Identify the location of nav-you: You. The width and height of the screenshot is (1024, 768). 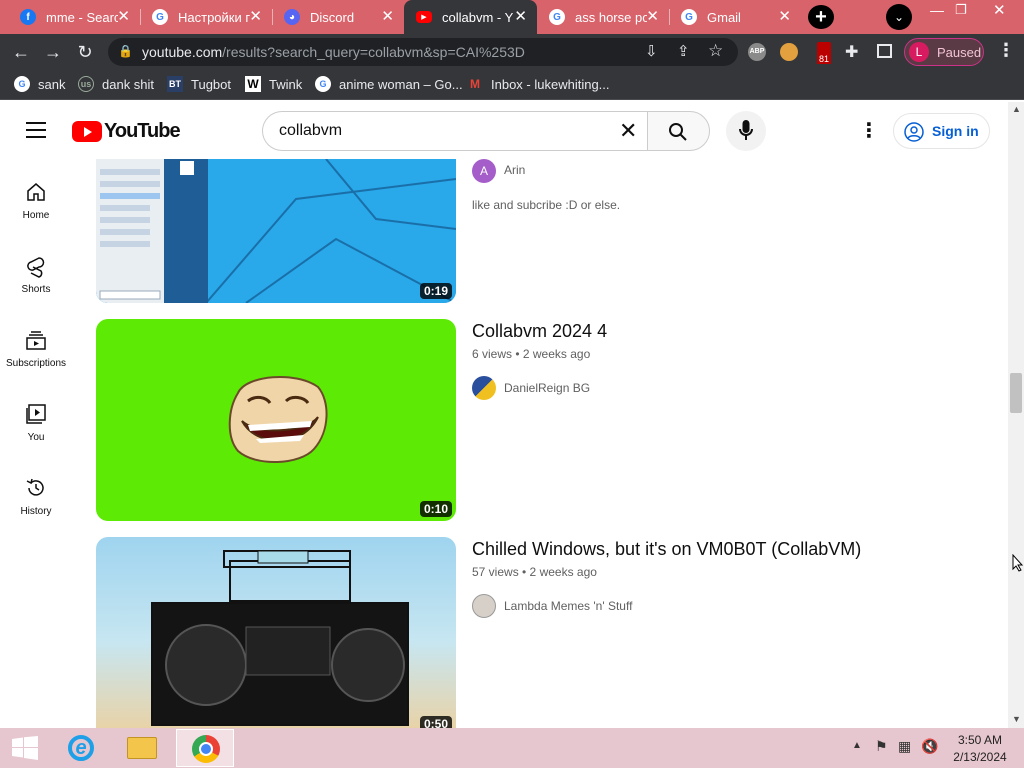
(36, 433).